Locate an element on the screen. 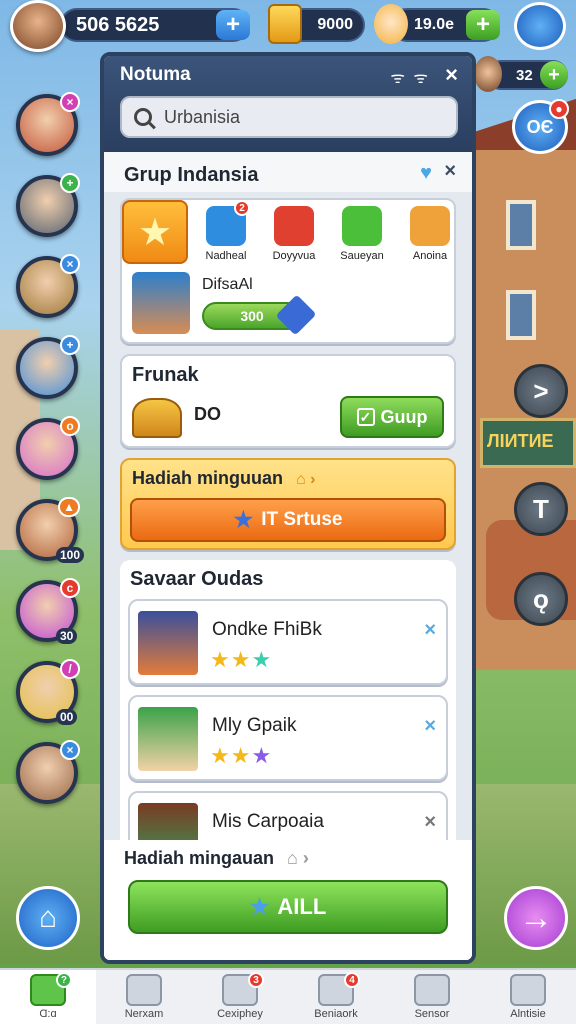 The image size is (576, 1024). savaar-title: Savaar Oudas is located at coordinates (197, 579).